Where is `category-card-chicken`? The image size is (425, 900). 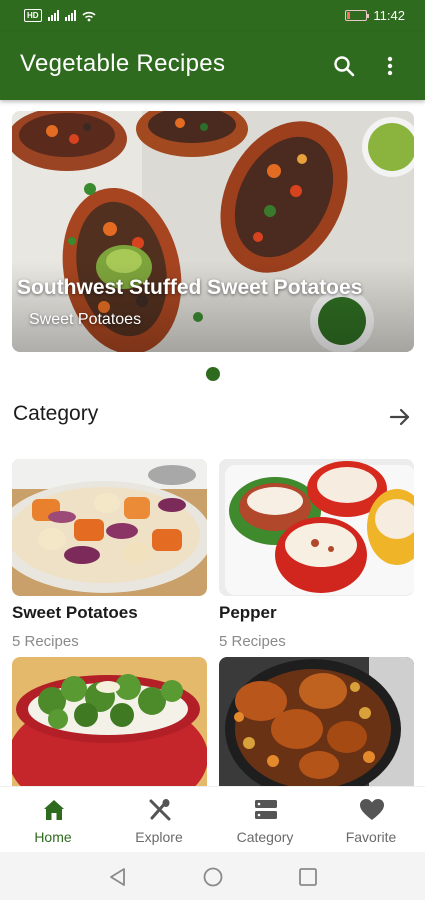 category-card-chicken is located at coordinates (316, 721).